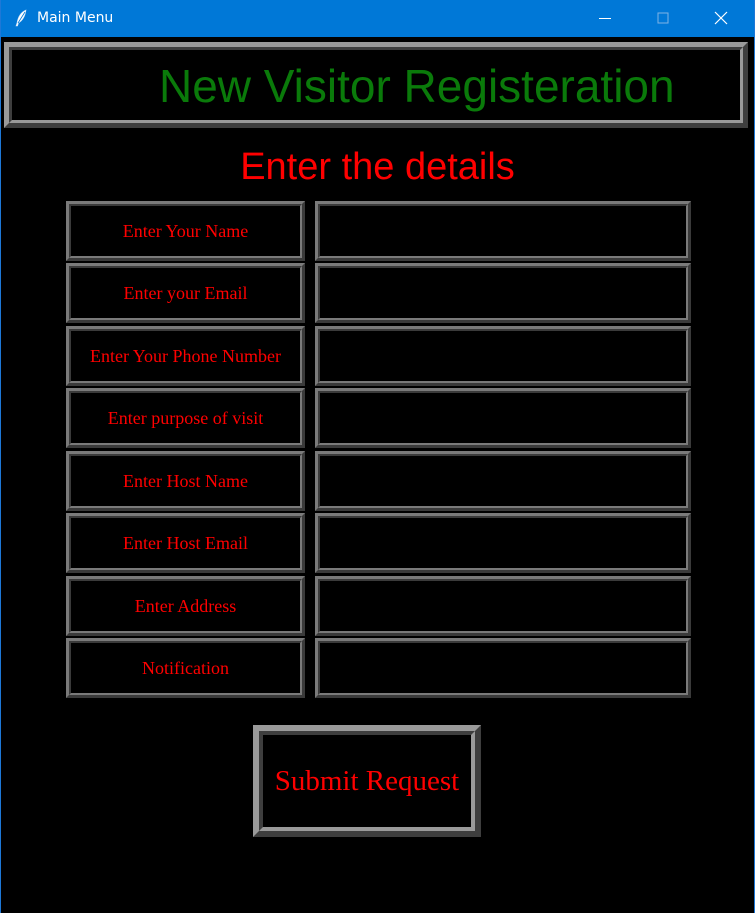 The height and width of the screenshot is (913, 755). What do you see at coordinates (377, 18) in the screenshot?
I see `title-bar: Main Menu` at bounding box center [377, 18].